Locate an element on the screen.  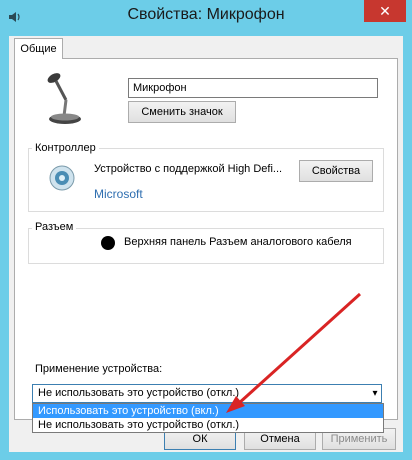
controller-properties-button: Свойства is located at coordinates (336, 171).